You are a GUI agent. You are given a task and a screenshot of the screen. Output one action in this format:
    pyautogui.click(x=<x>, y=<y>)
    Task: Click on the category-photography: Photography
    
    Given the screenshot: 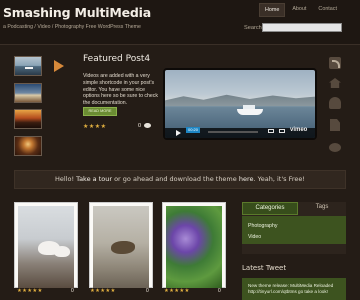 What is the action you would take?
    pyautogui.click(x=262, y=226)
    